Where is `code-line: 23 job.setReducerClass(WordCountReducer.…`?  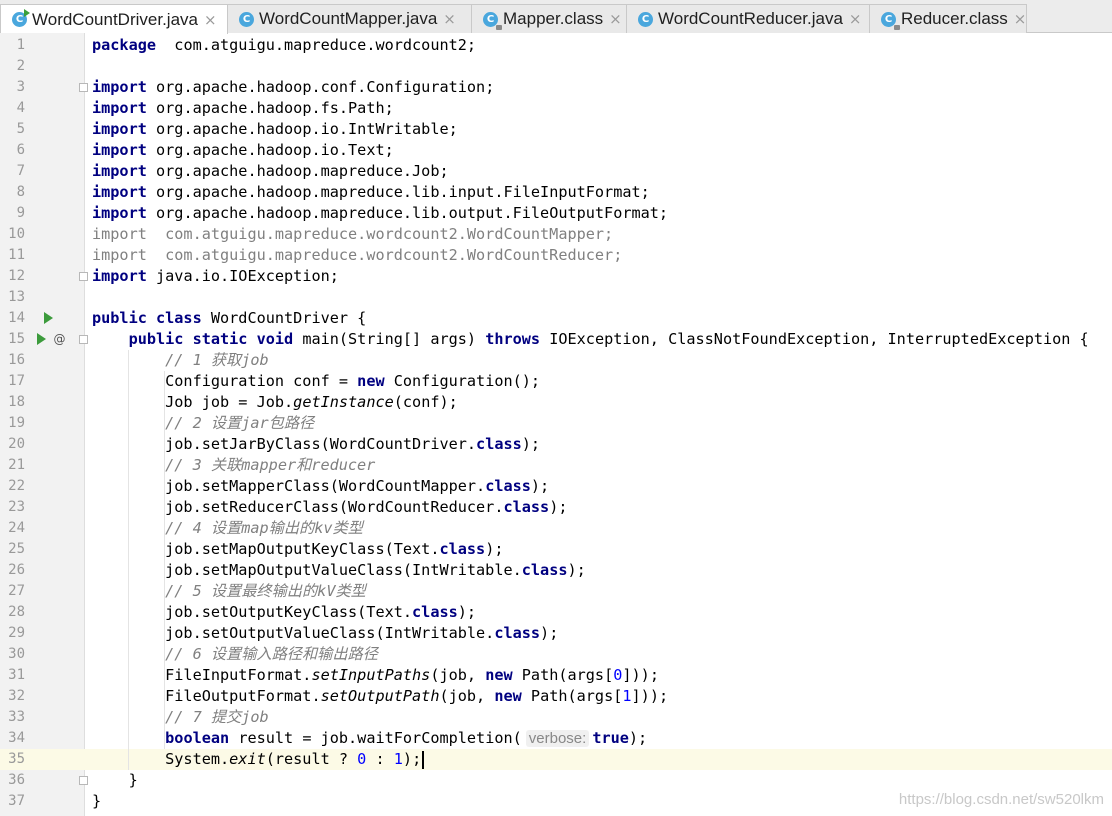
code-line: 23 job.setReducerClass(WordCountReducer.… is located at coordinates (556, 507).